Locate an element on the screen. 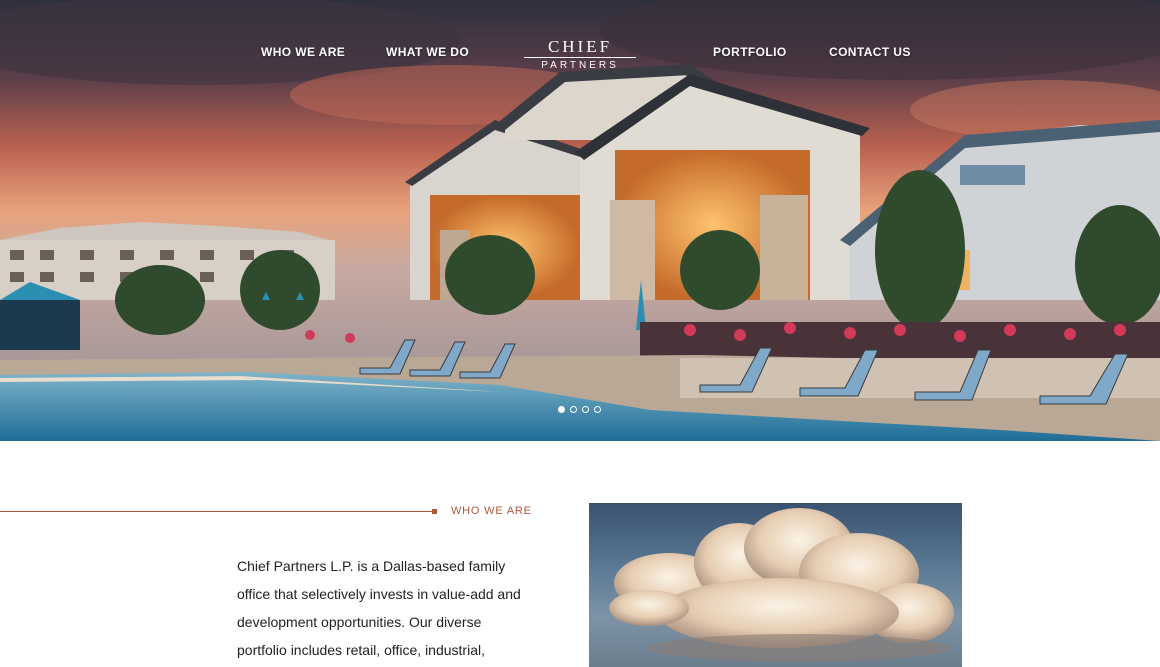 This screenshot has height=667, width=1160. cloud-image is located at coordinates (775, 585).